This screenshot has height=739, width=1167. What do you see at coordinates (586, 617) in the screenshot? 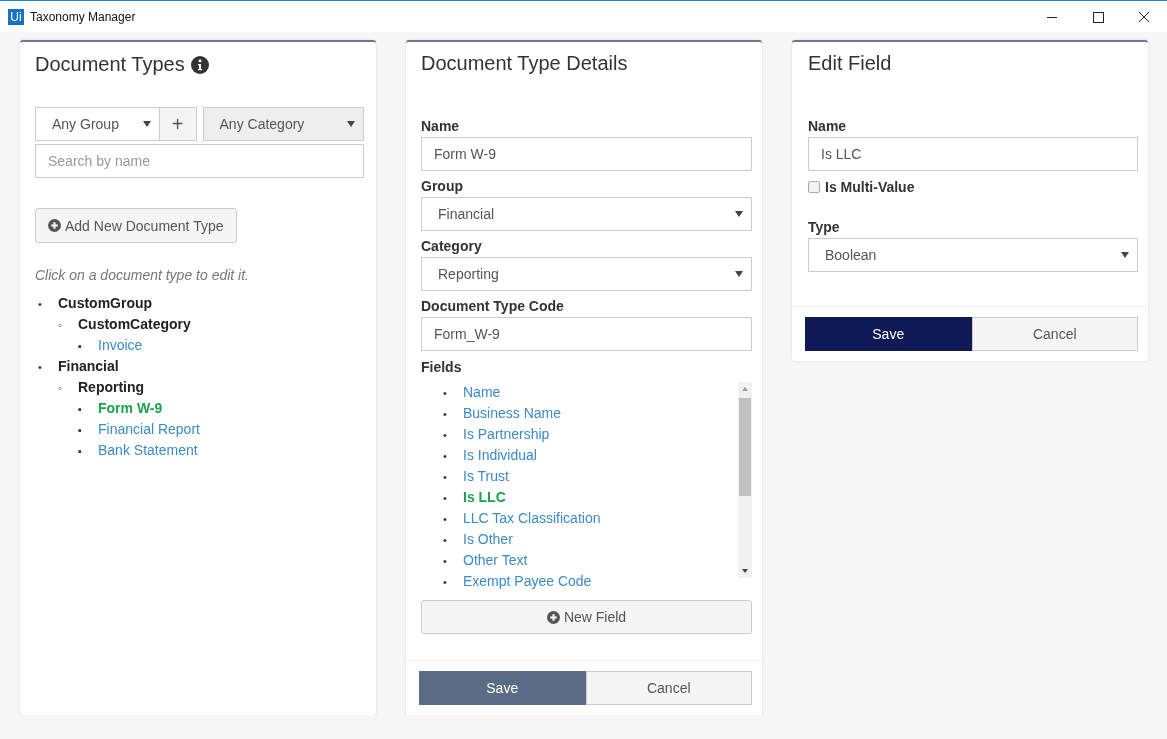
I see `new-field-button: New Field` at bounding box center [586, 617].